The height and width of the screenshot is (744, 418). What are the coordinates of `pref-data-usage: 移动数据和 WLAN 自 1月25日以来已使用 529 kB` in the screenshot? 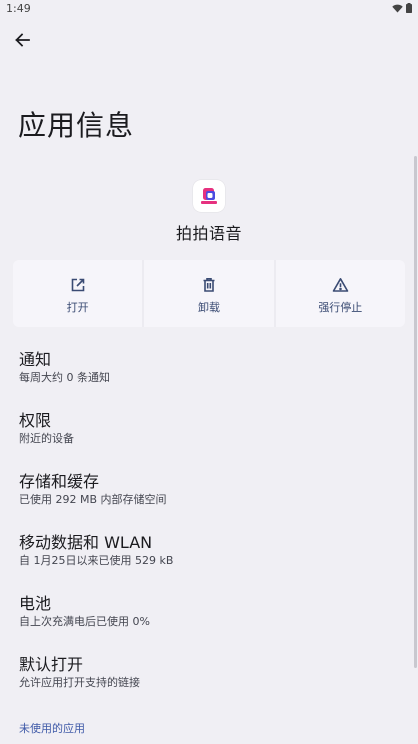 It's located at (205, 549).